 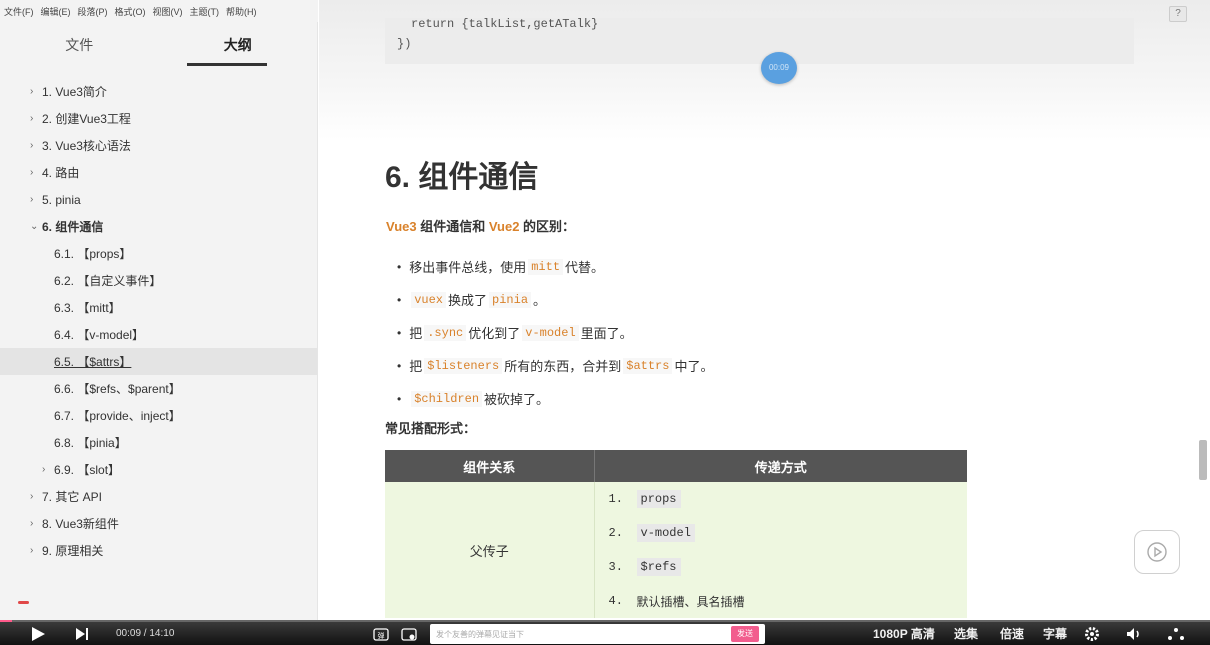 I want to click on menu-edit: 编辑(E), so click(x=56, y=11).